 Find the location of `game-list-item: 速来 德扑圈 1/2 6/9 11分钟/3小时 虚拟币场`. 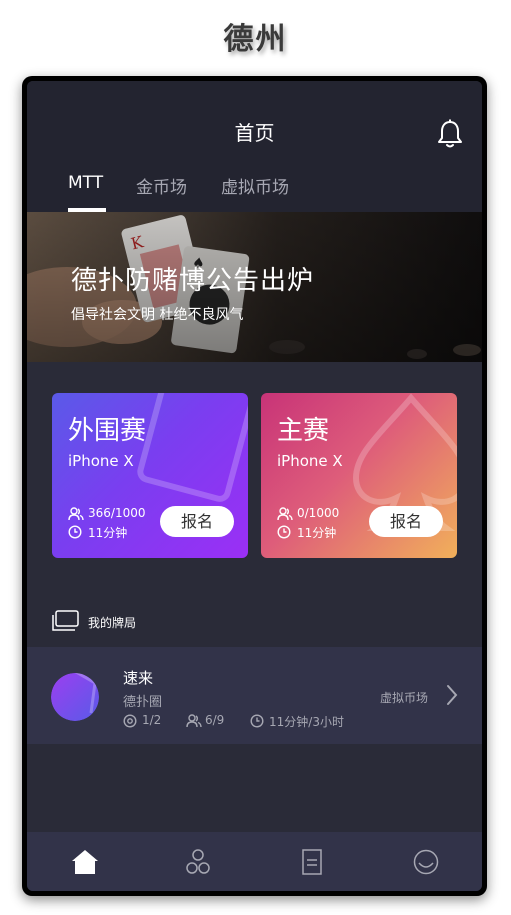

game-list-item: 速来 德扑圈 1/2 6/9 11分钟/3小时 虚拟币场 is located at coordinates (254, 695).